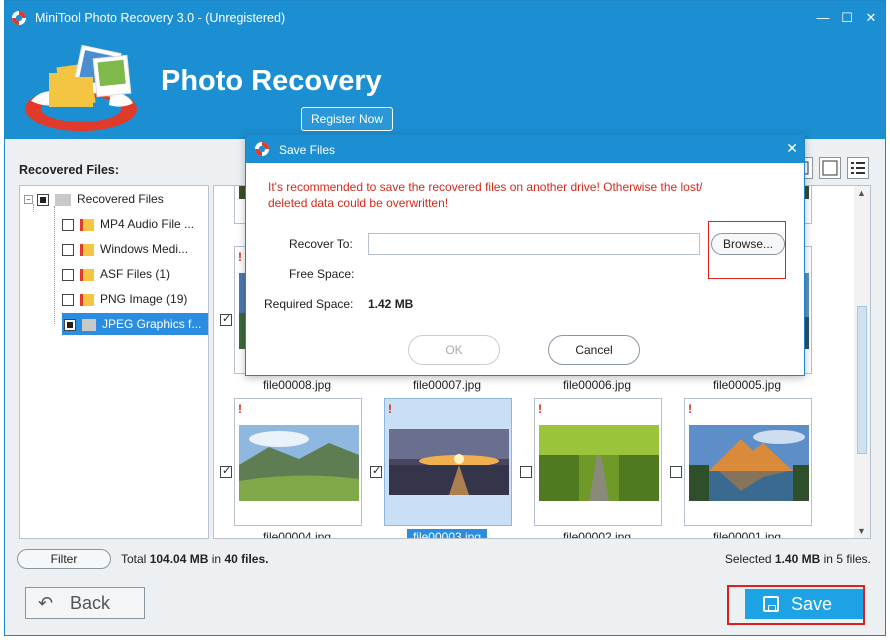  Describe the element at coordinates (861, 193) in the screenshot. I see `scroll-up-icon: ▲` at that location.